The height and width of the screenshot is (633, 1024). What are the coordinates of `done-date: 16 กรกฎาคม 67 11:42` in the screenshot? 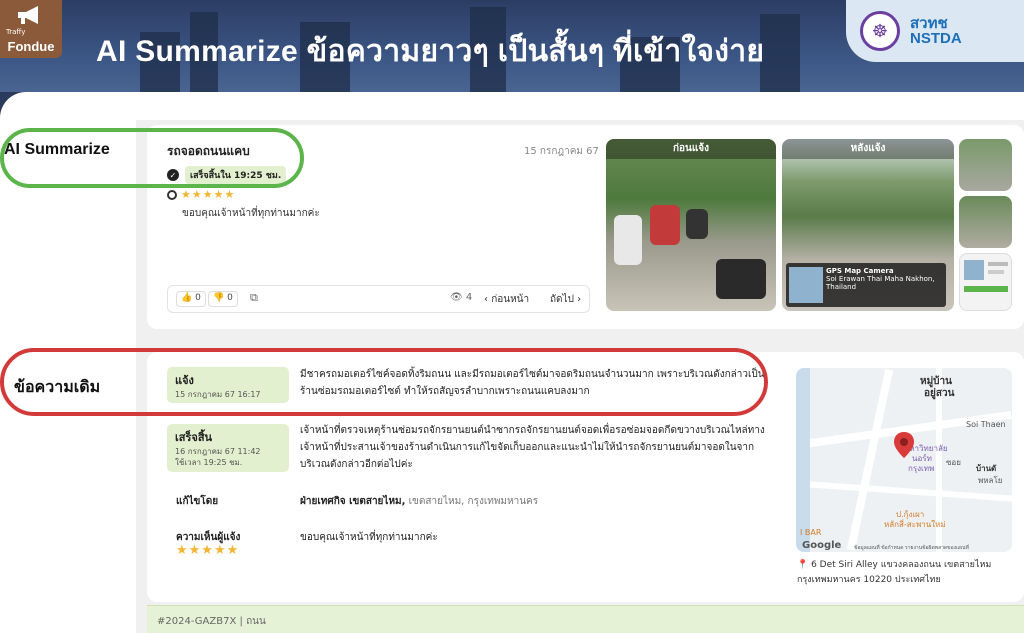 It's located at (218, 451).